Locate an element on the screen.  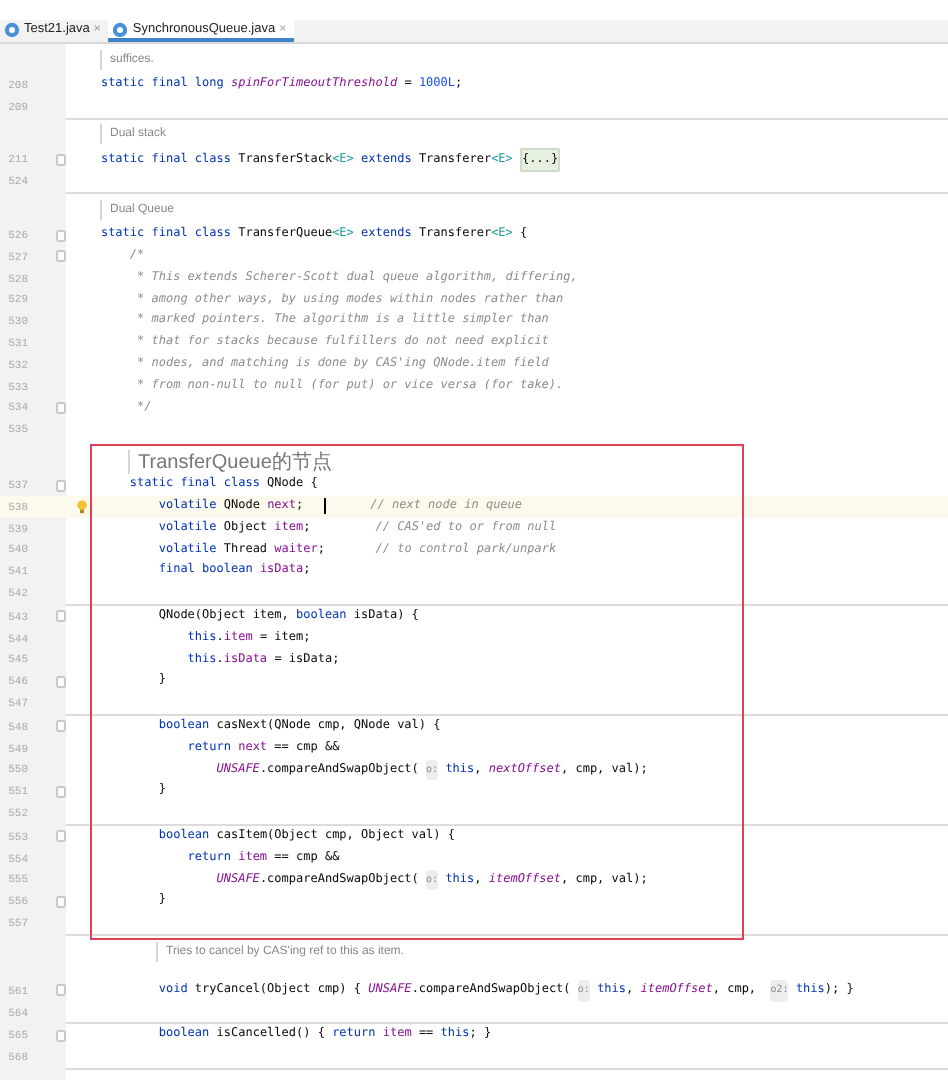
text-cursor is located at coordinates (325, 506).